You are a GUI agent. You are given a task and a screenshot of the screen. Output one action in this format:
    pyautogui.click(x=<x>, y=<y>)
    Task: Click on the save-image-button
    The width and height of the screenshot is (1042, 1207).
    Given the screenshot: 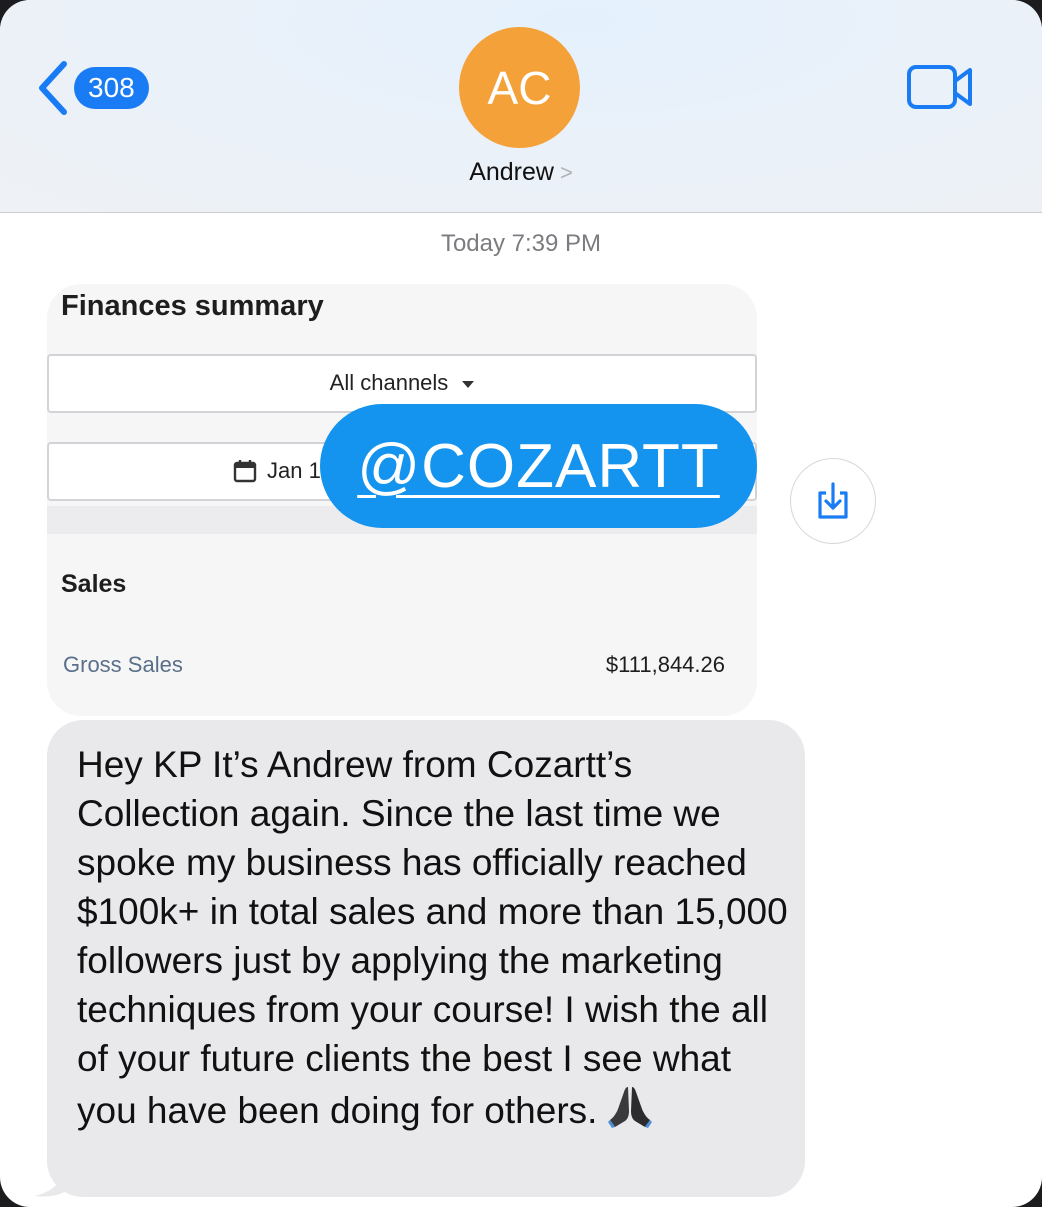 What is the action you would take?
    pyautogui.click(x=833, y=501)
    